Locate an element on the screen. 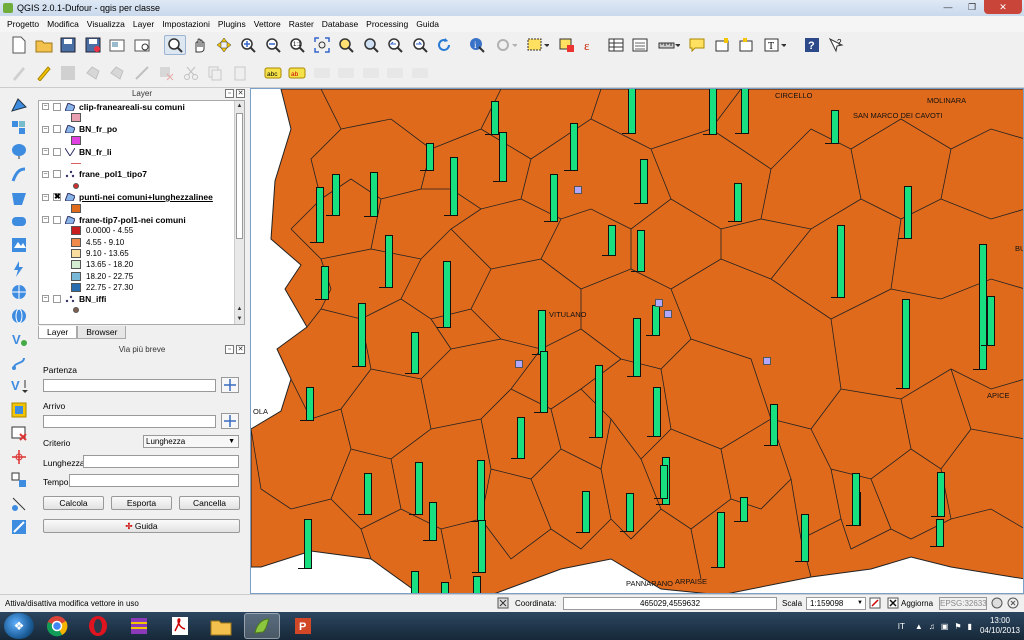 This screenshot has height=640, width=1024. messages-icon is located at coordinates (1013, 603).